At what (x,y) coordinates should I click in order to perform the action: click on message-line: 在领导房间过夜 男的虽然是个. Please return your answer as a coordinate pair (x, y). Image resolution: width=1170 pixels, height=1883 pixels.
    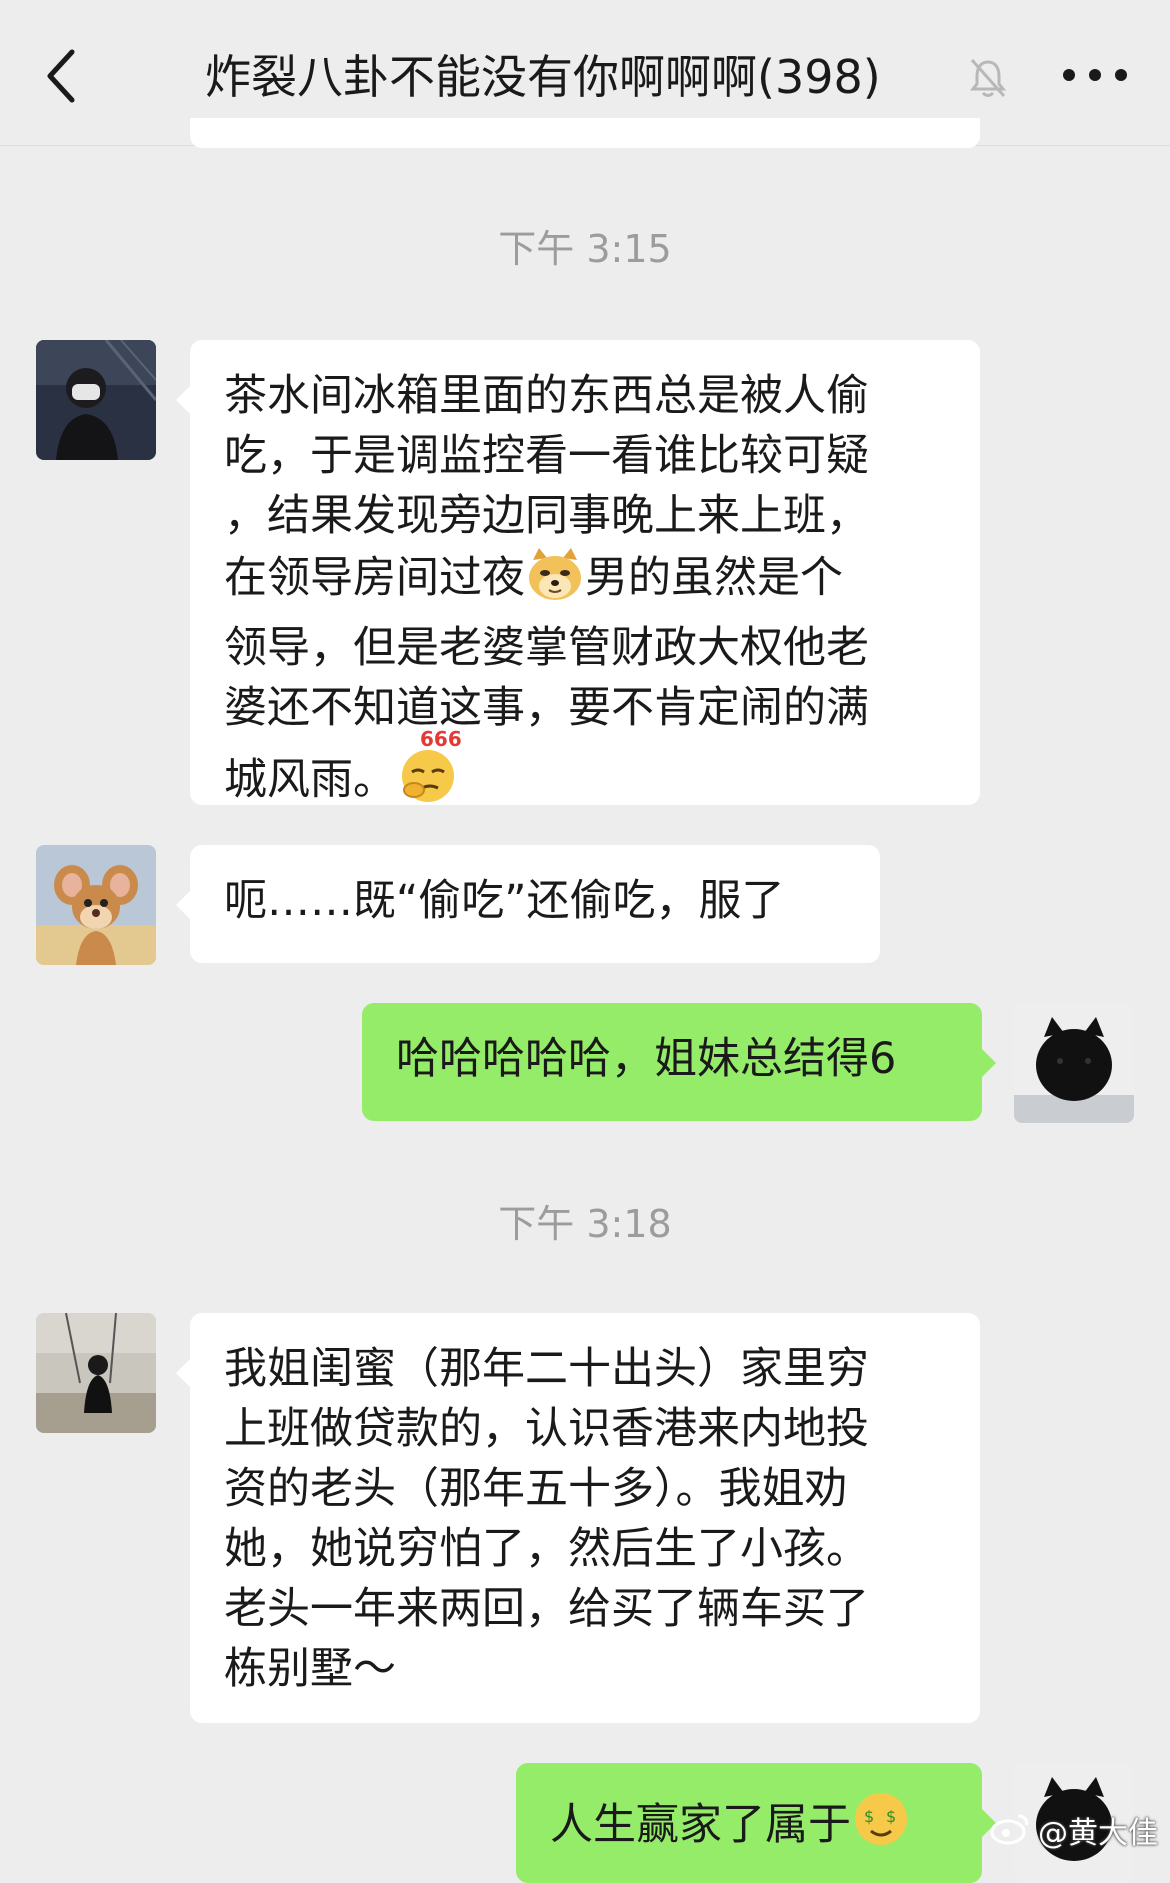
    Looking at the image, I should click on (584, 582).